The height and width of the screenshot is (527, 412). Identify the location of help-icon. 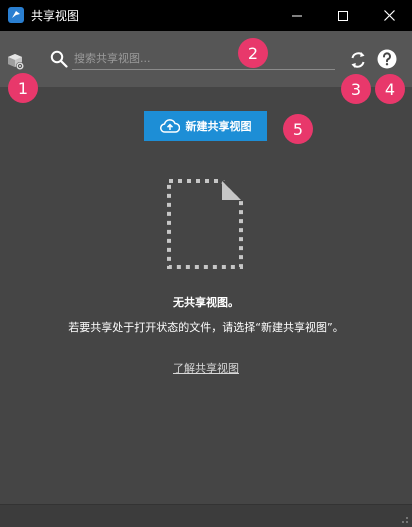
(387, 59).